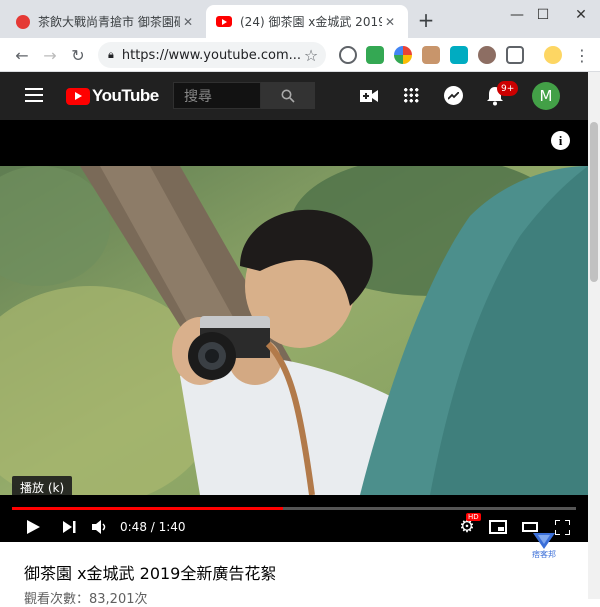 This screenshot has width=600, height=607. I want to click on time-display: 0:48 / 1:40, so click(153, 527).